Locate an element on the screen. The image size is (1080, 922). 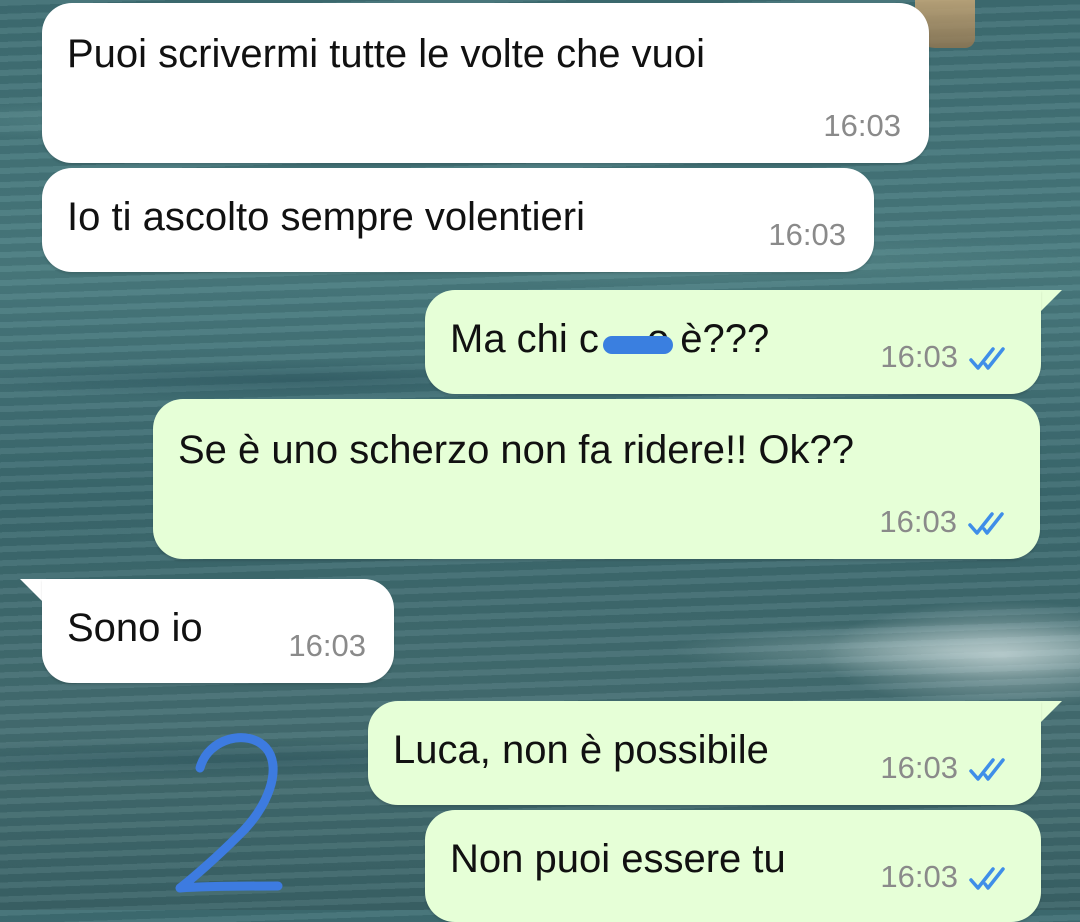
message-text: Puoi scrivermi tutte le volte che vuoi is located at coordinates (386, 54).